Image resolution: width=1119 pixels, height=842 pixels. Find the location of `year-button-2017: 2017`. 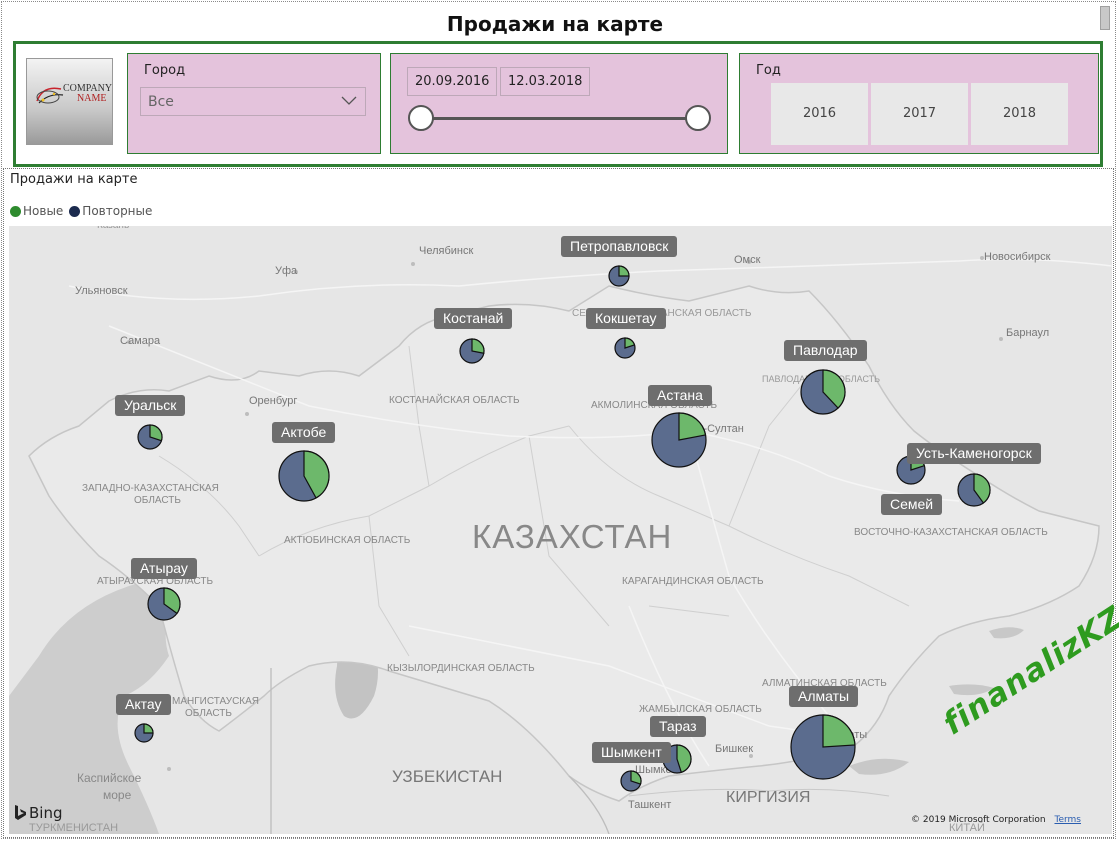

year-button-2017: 2017 is located at coordinates (919, 114).